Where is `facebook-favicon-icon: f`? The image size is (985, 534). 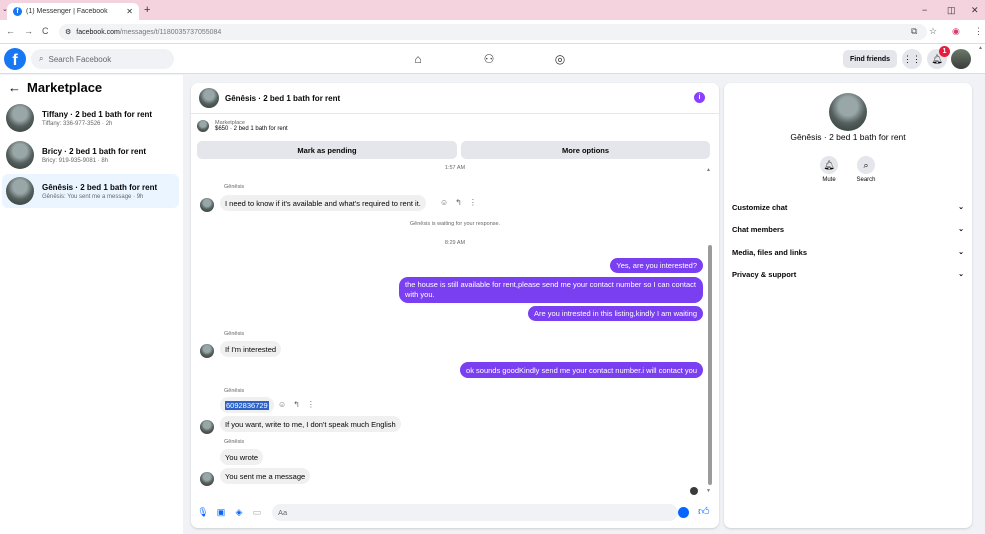 facebook-favicon-icon: f is located at coordinates (17, 11).